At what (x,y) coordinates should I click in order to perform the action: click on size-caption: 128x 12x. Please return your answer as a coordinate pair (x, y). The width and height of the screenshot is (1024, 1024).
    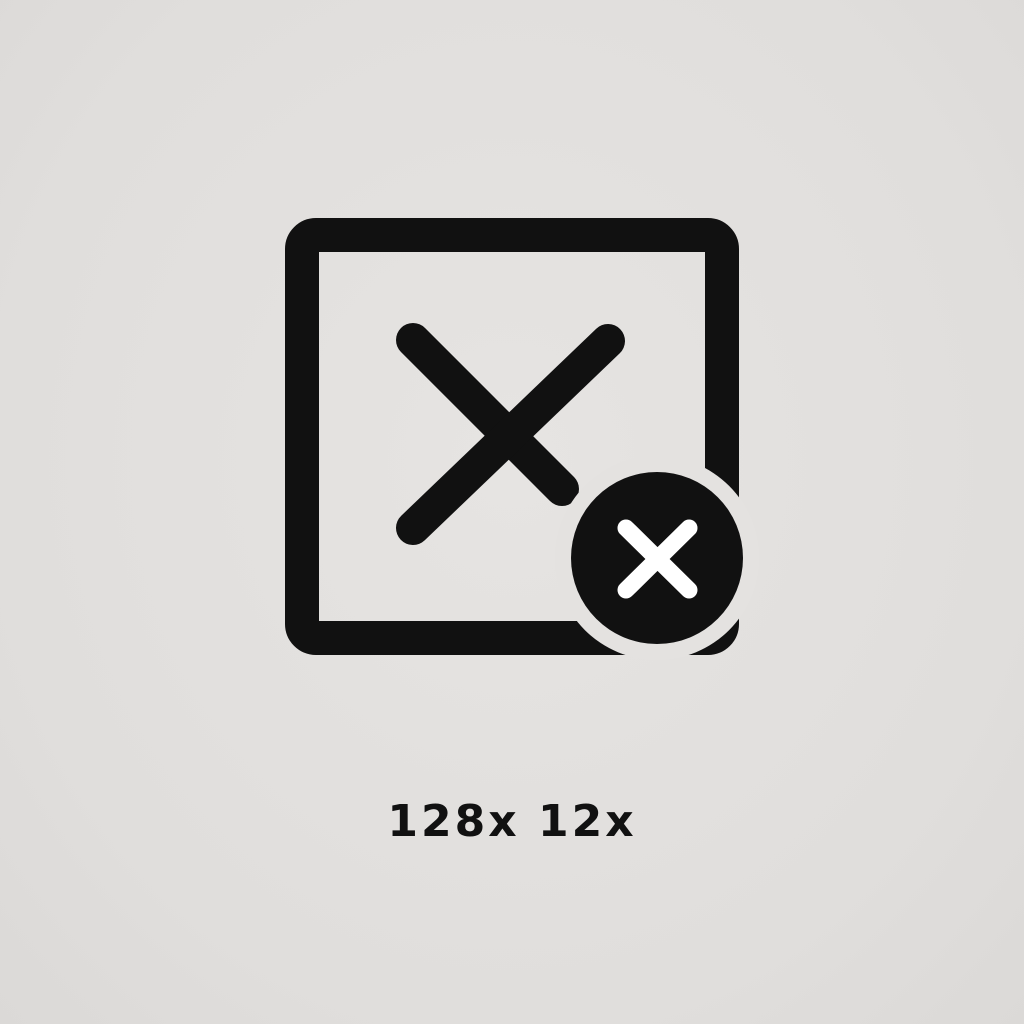
    Looking at the image, I should click on (512, 821).